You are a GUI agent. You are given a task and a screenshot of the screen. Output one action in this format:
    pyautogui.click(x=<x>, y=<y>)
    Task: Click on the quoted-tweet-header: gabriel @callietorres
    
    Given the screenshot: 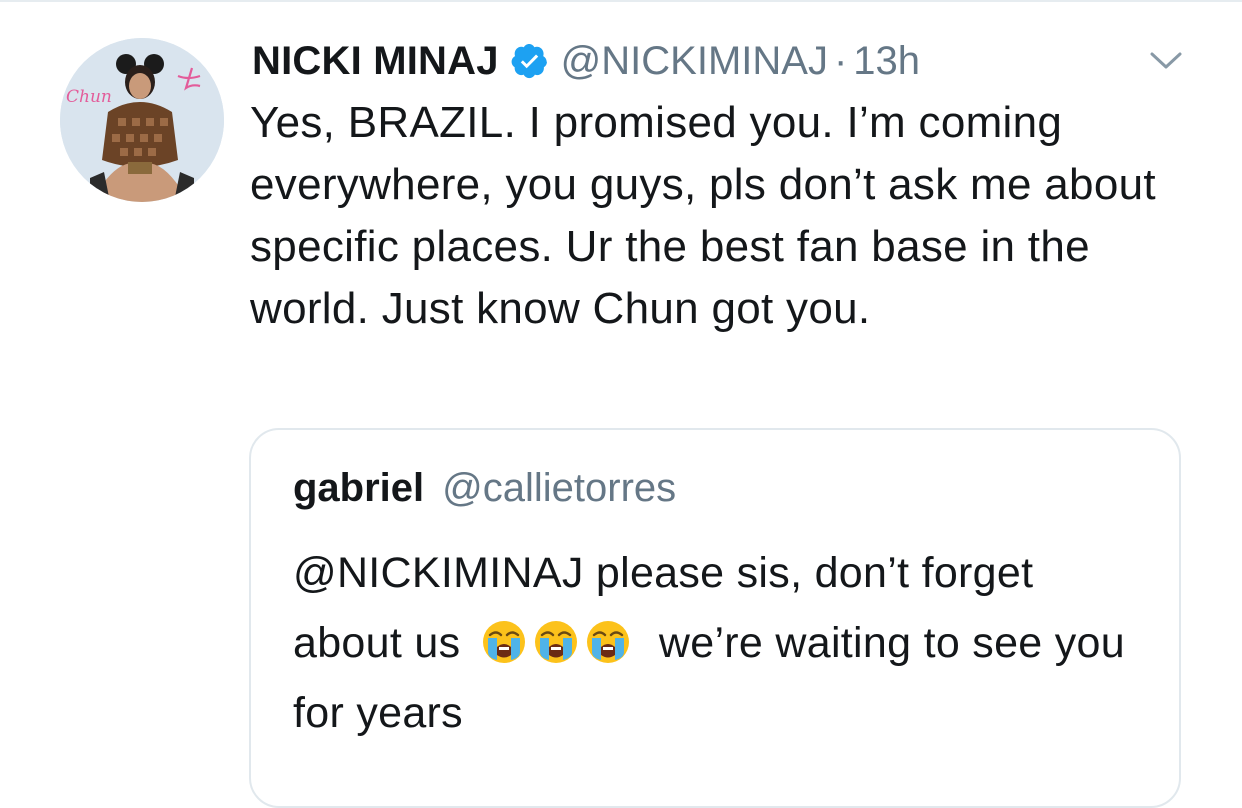 What is the action you would take?
    pyautogui.click(x=484, y=488)
    